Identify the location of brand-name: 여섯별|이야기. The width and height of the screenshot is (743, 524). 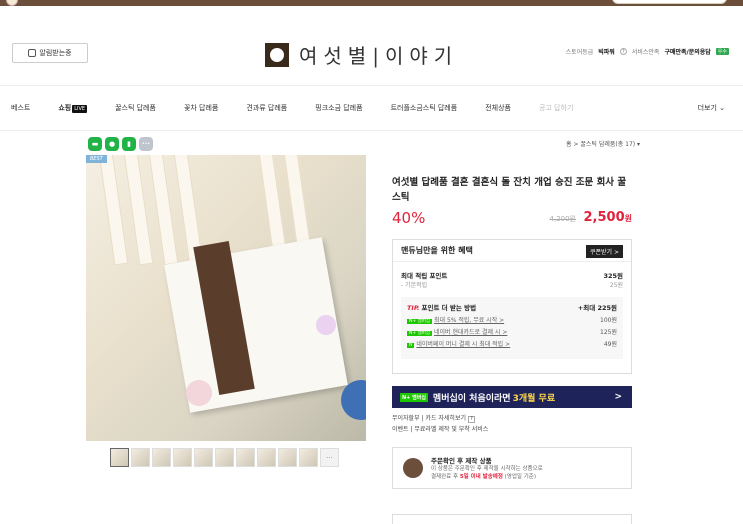
(379, 56).